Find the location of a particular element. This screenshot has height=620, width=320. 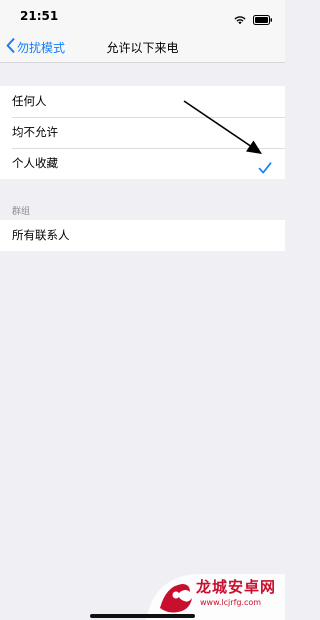

section-header-groups: 群组 is located at coordinates (21, 212).